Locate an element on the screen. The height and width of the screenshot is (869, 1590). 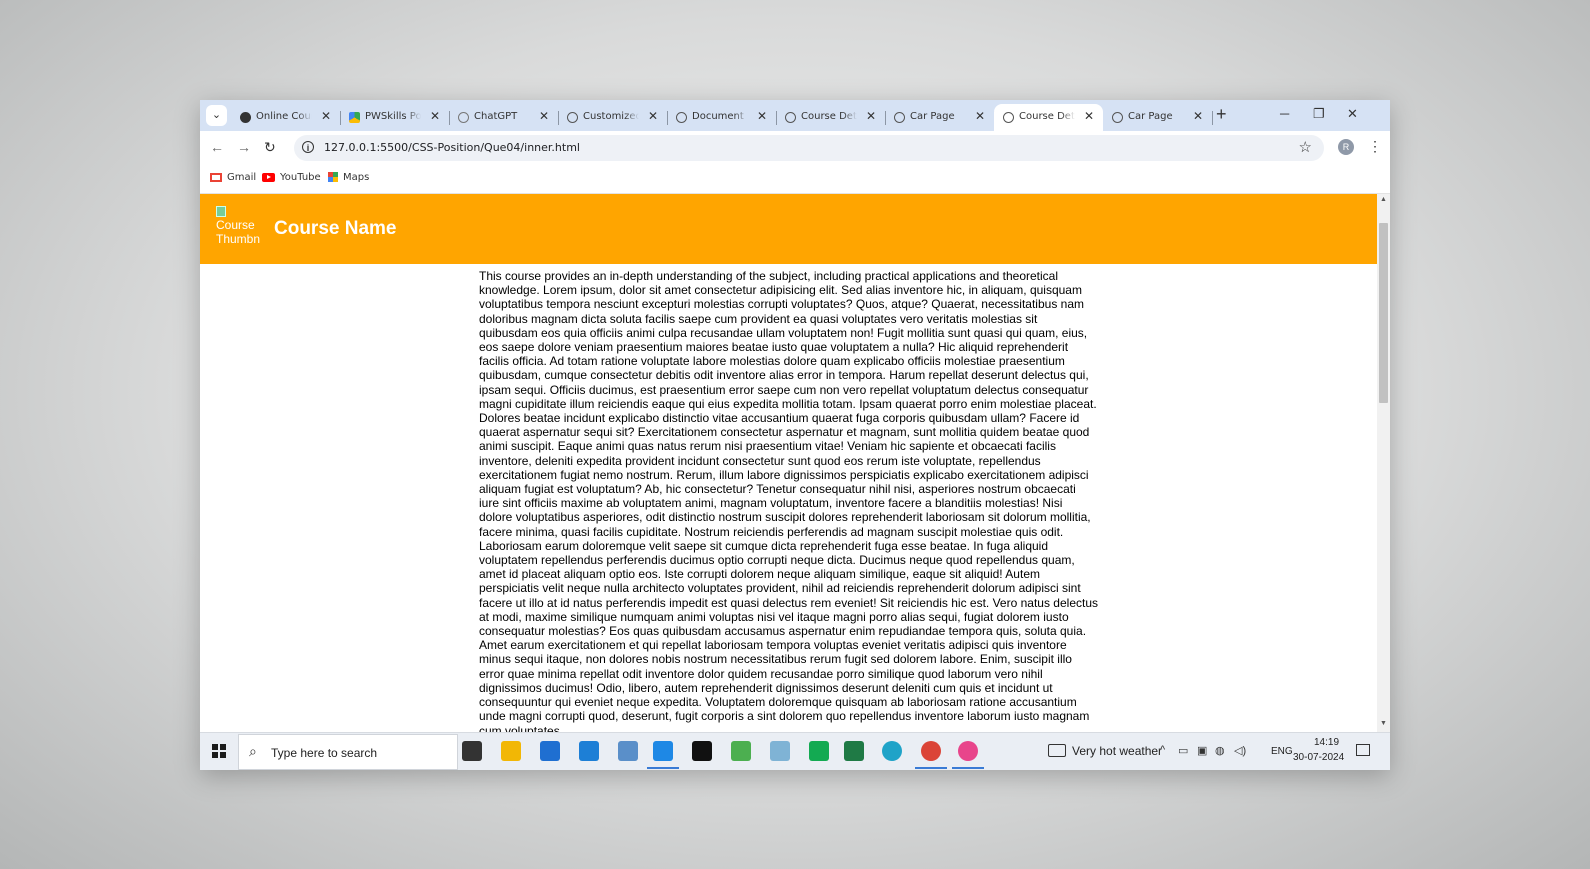
bookmark-label: Gmail is located at coordinates (242, 177).